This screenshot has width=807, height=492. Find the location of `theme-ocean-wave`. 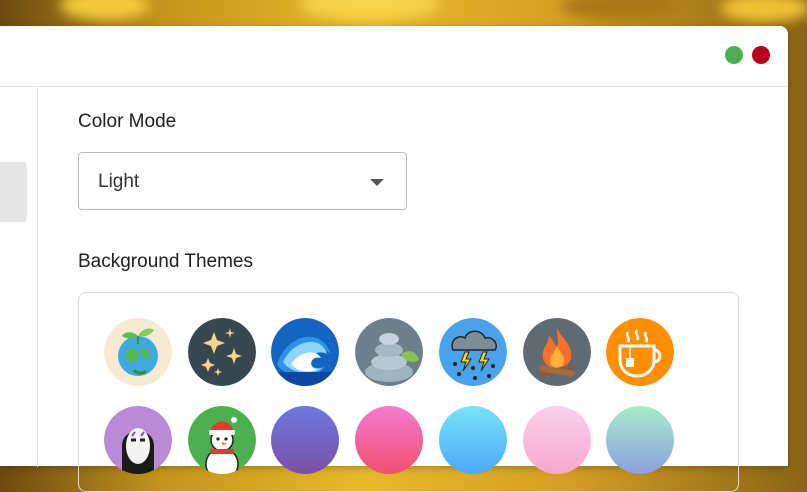

theme-ocean-wave is located at coordinates (305, 352).